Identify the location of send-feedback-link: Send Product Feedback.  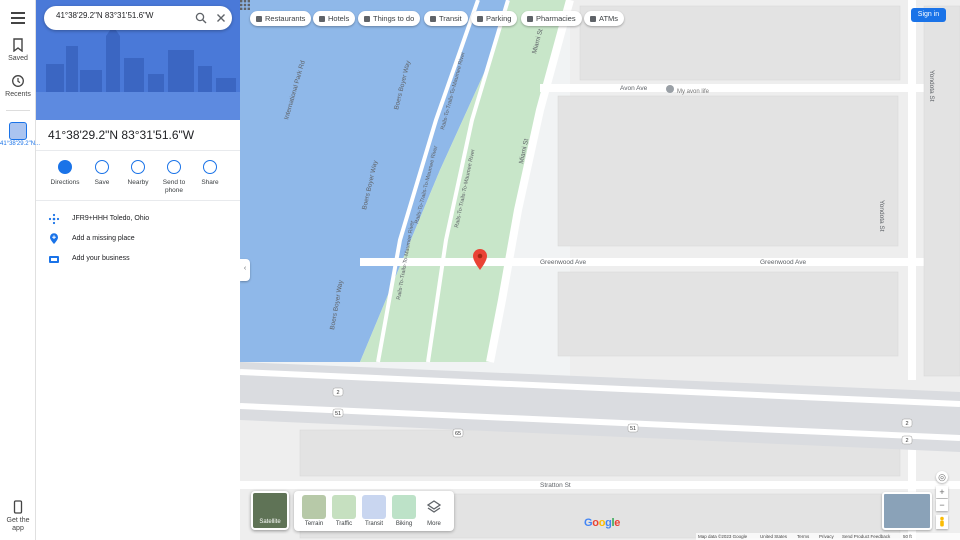
(866, 536).